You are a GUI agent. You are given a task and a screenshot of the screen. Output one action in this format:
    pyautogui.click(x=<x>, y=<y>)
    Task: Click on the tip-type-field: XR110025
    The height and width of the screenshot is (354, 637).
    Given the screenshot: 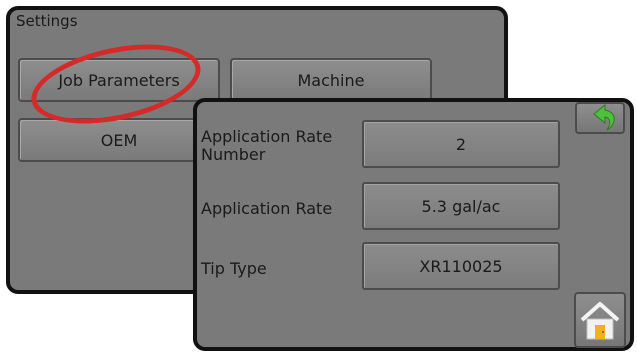 What is the action you would take?
    pyautogui.click(x=461, y=266)
    